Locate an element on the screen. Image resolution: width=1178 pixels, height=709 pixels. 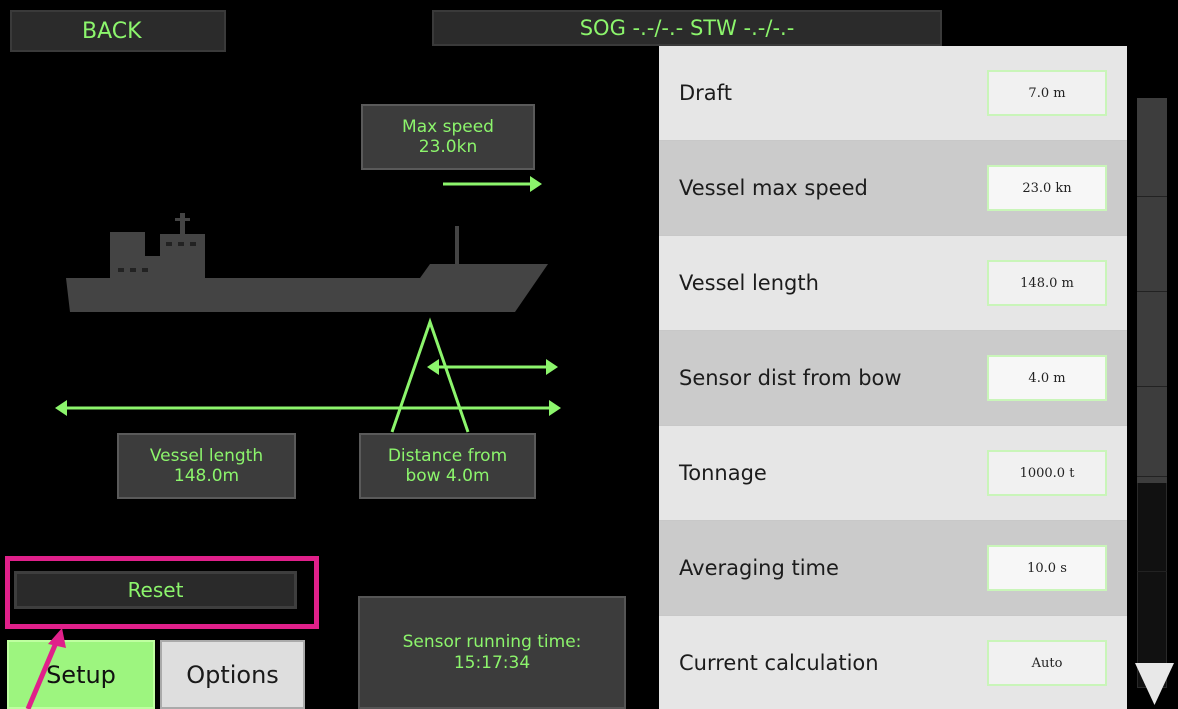
setting-label: Tonnage is located at coordinates (723, 473).